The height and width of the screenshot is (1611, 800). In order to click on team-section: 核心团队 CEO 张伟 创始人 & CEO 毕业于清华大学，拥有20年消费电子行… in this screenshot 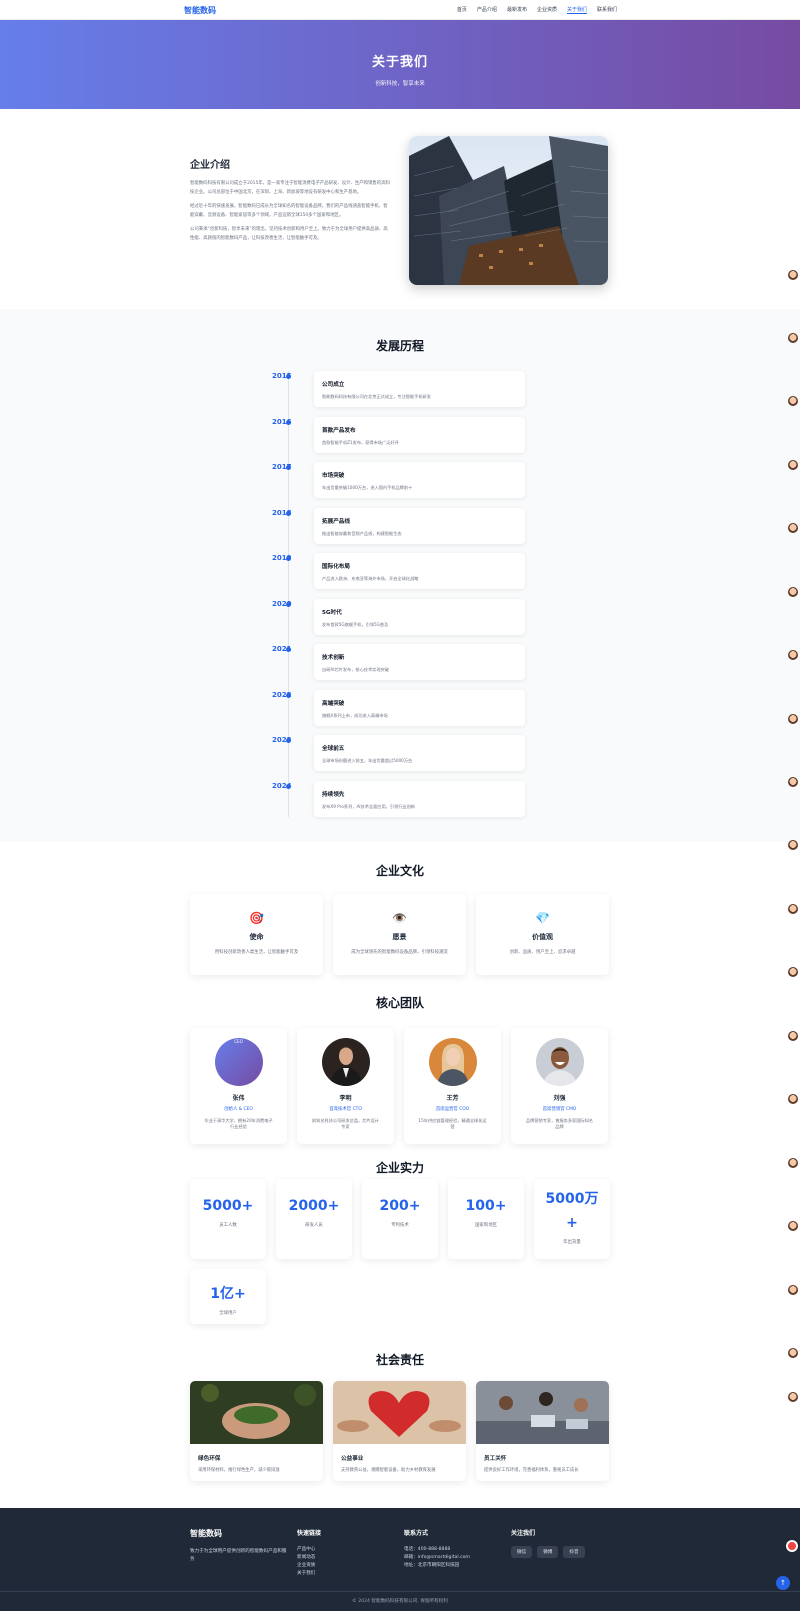, I will do `click(400, 1079)`.